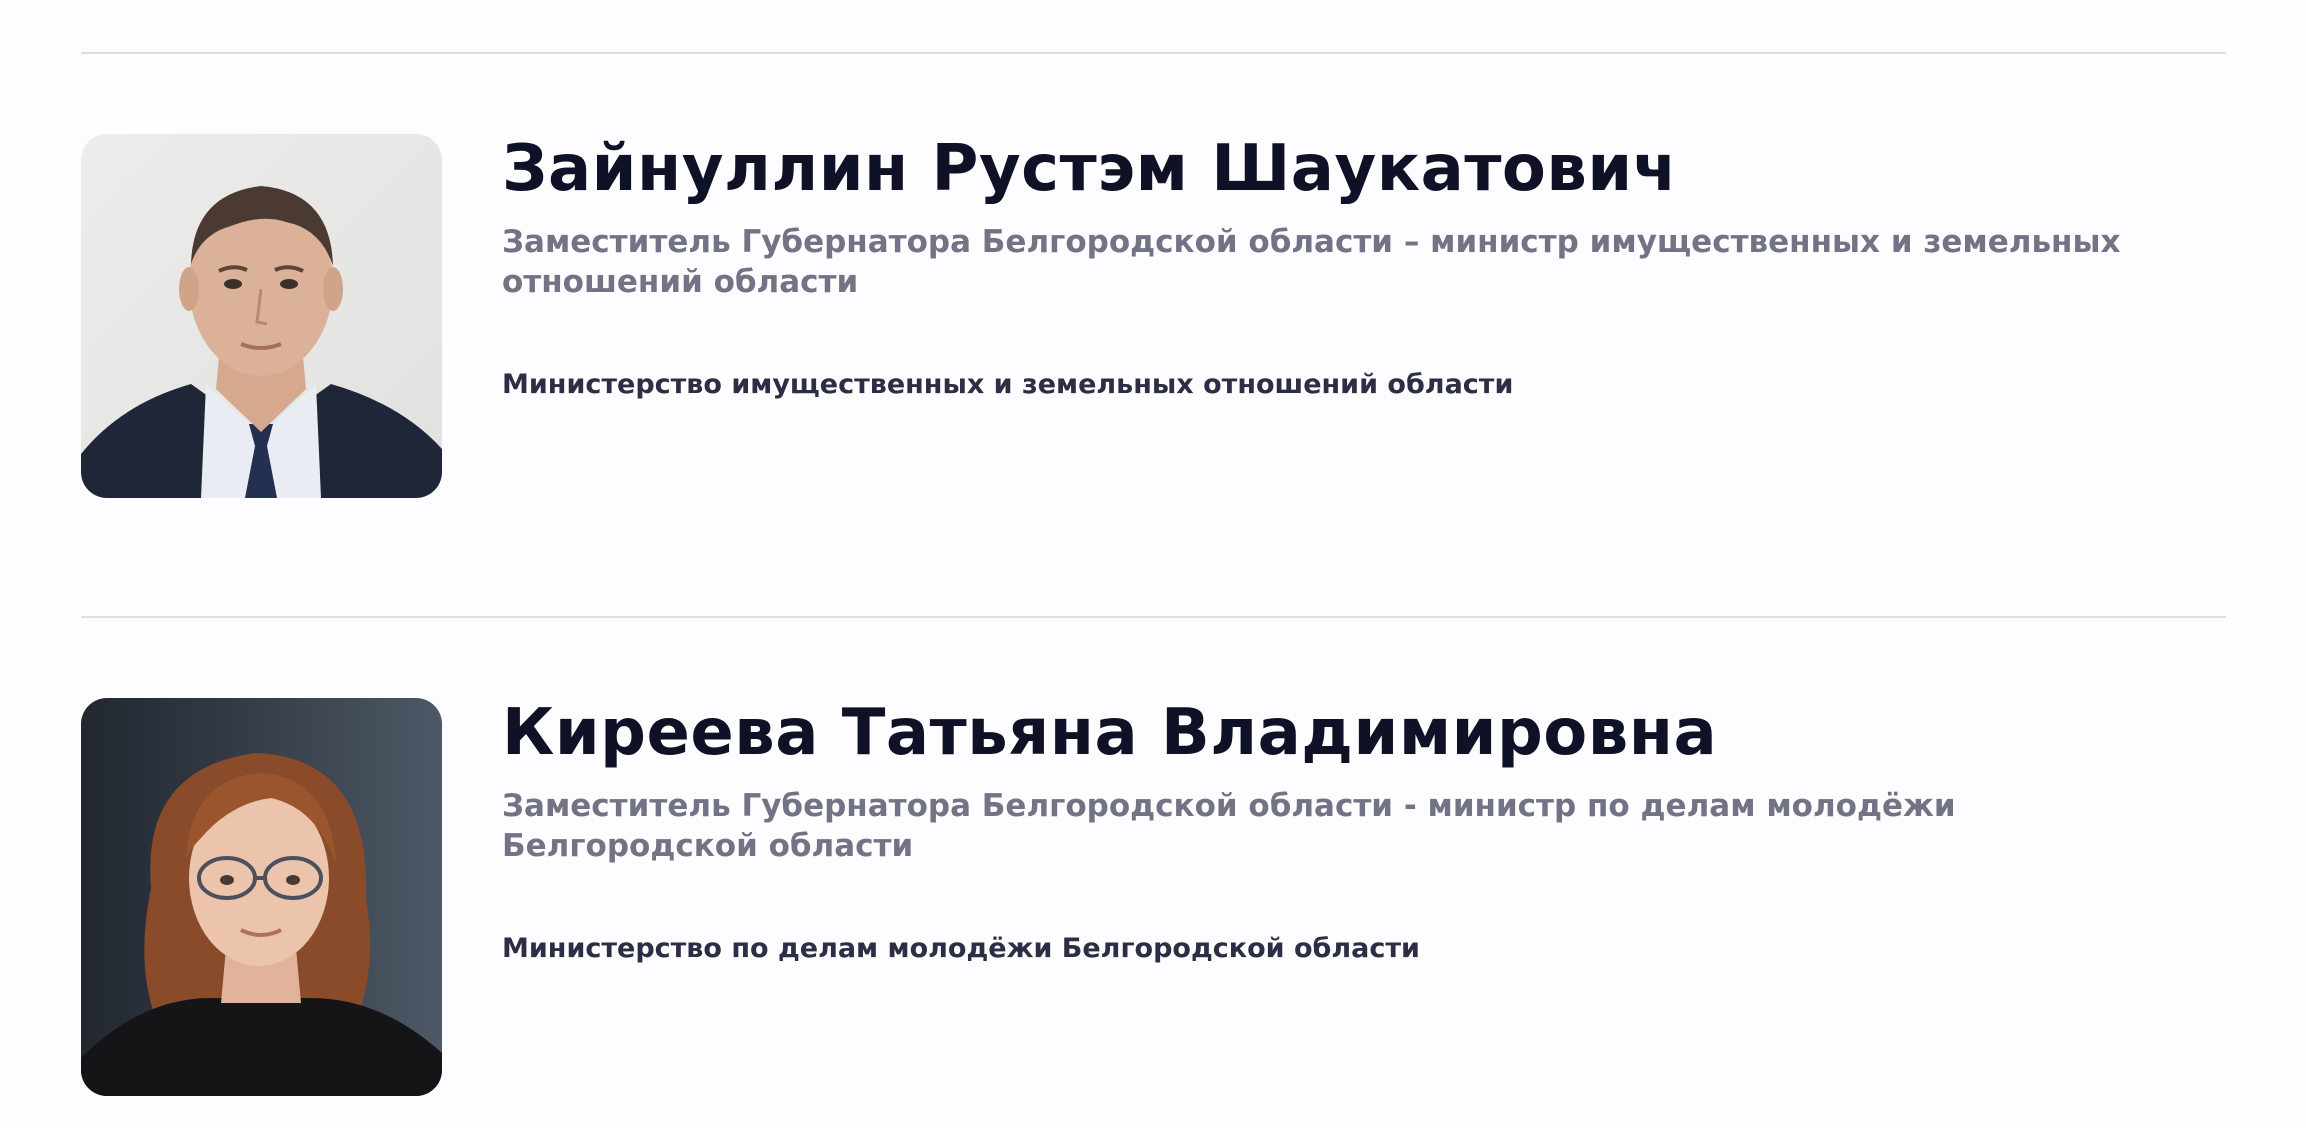  I want to click on person-name: Киреева Татьяна Владимировна, so click(1110, 733).